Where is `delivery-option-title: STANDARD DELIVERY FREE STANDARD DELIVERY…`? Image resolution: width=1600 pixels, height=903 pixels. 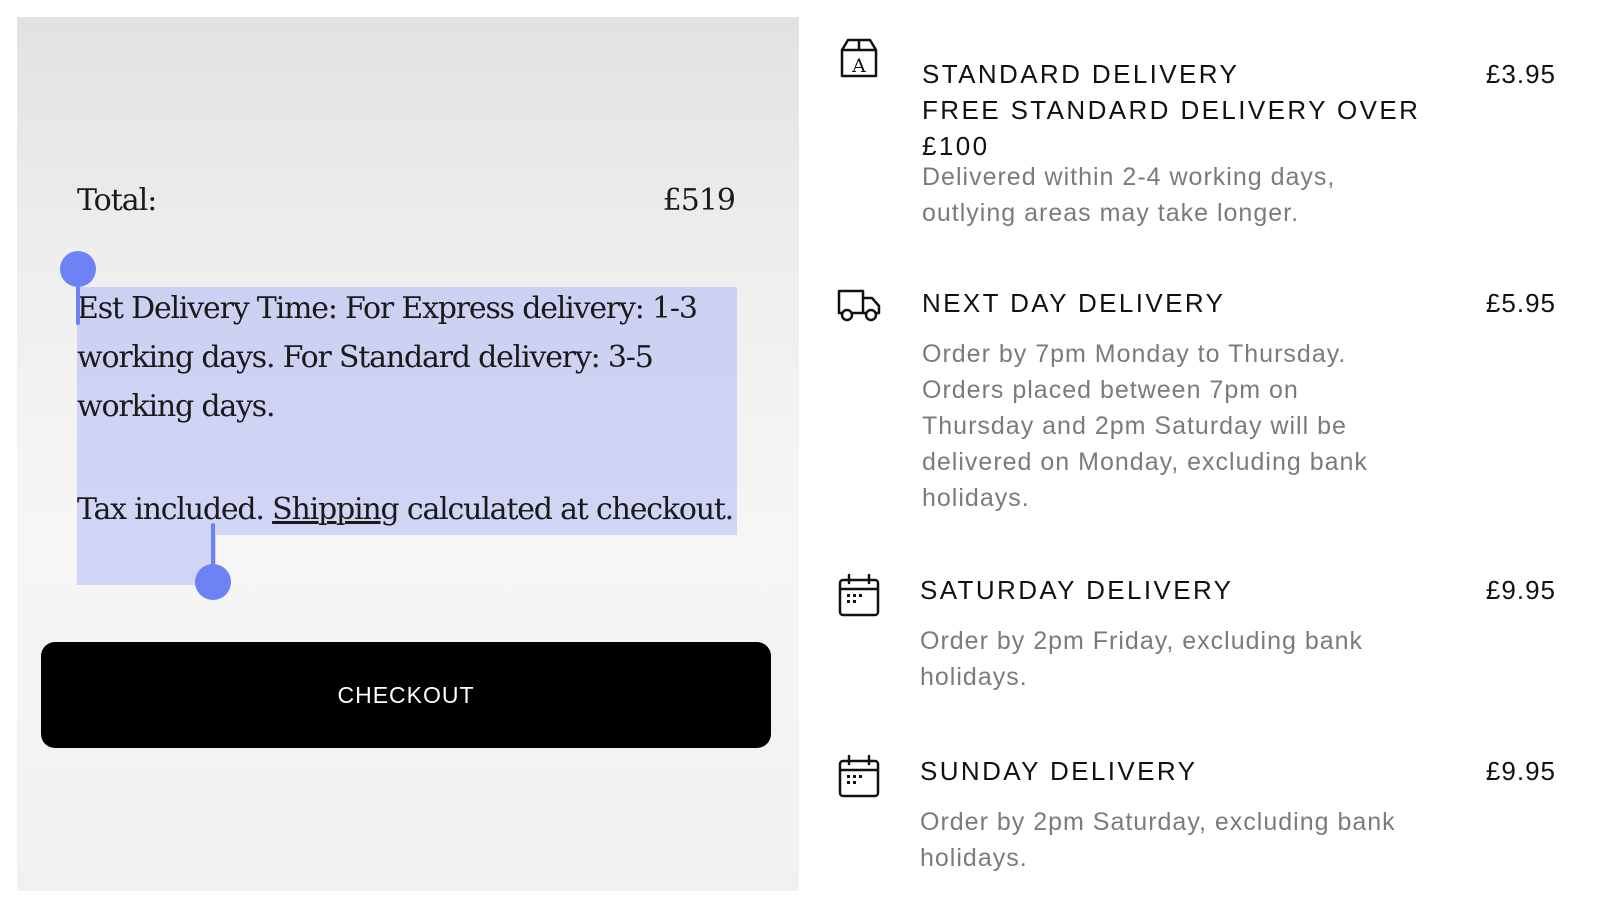 delivery-option-title: STANDARD DELIVERY FREE STANDARD DELIVERY… is located at coordinates (1182, 110).